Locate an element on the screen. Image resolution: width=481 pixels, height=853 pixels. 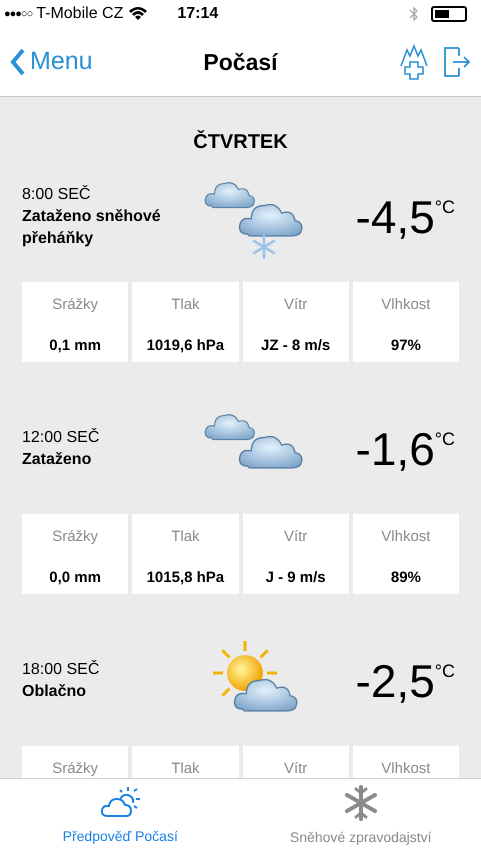
forecast-time: 12:00 SEČ is located at coordinates (61, 437).